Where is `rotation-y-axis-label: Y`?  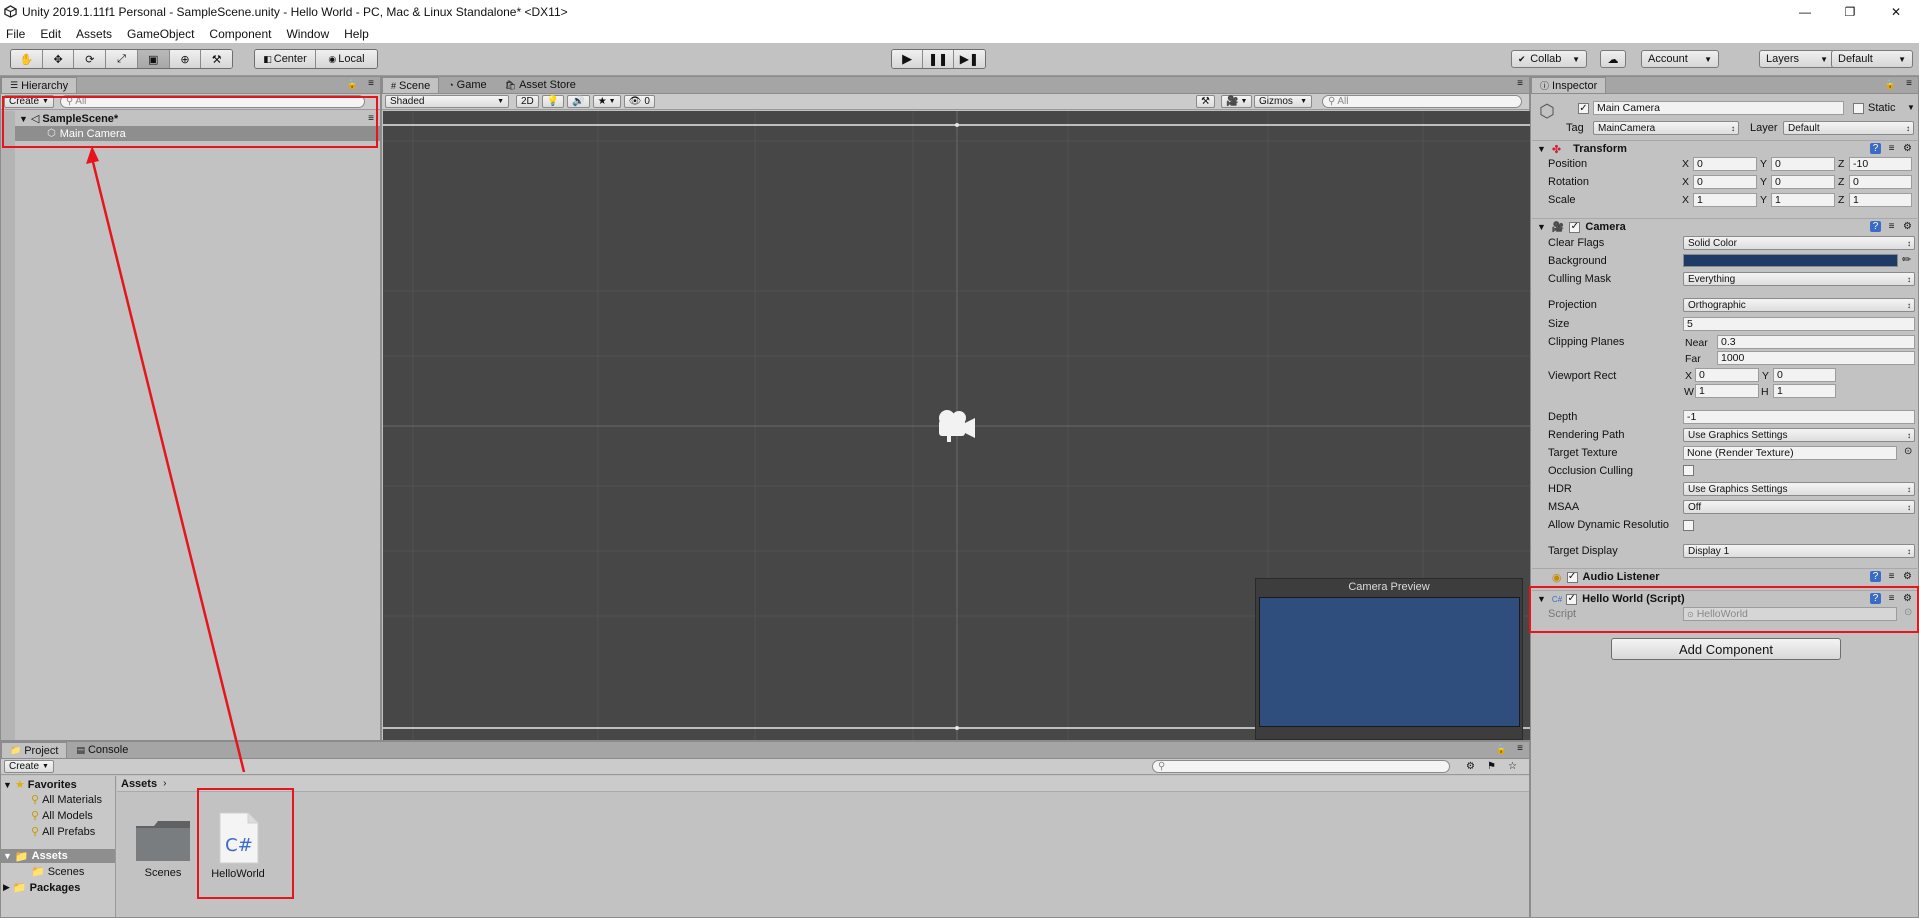
rotation-y-axis-label: Y is located at coordinates (1763, 182).